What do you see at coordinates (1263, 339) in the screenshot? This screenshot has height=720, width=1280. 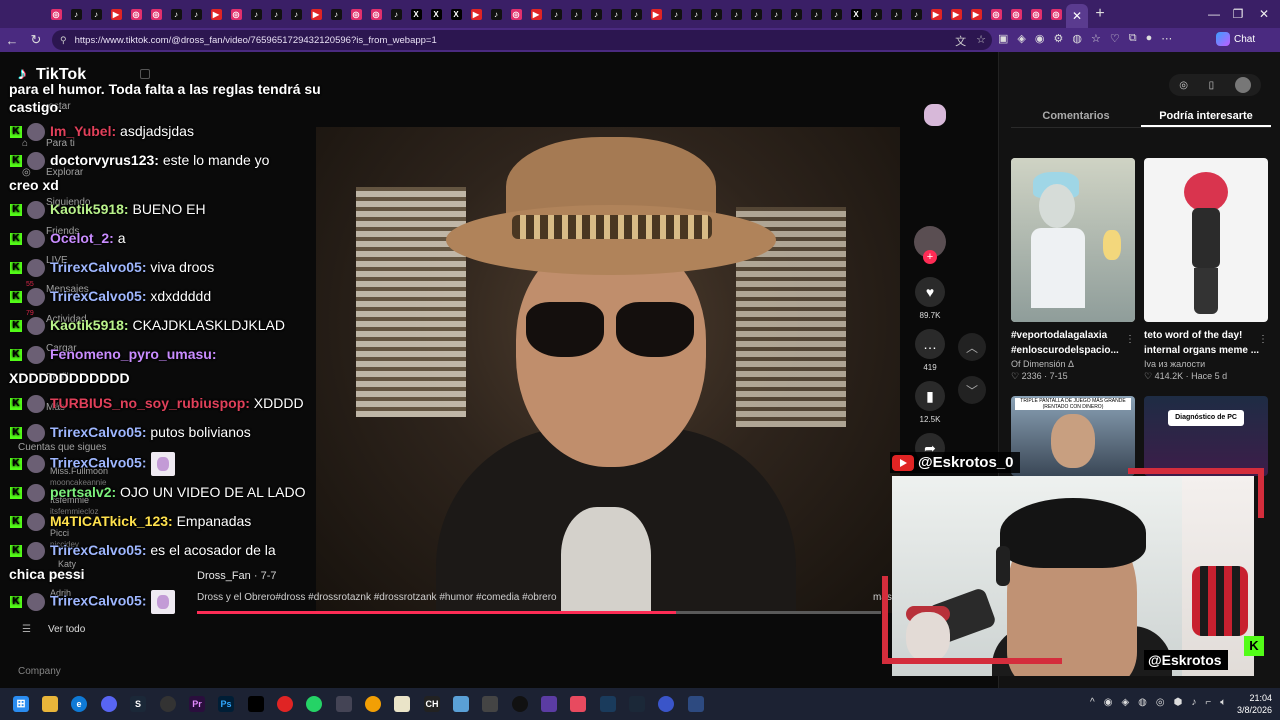 I see `more-options-icon: ⋮` at bounding box center [1263, 339].